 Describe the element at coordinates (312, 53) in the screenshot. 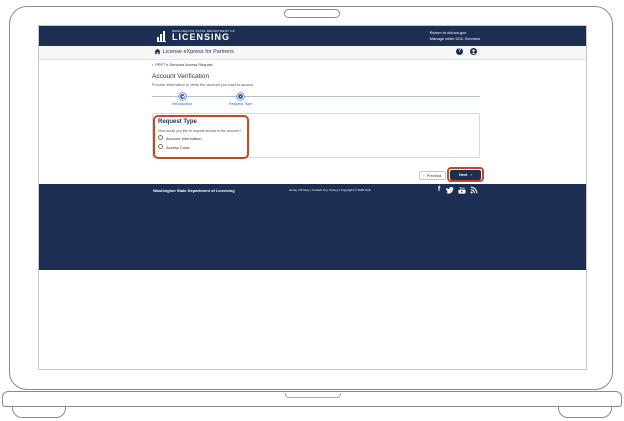

I see `app-bar: License eXpress for Partners ?` at that location.